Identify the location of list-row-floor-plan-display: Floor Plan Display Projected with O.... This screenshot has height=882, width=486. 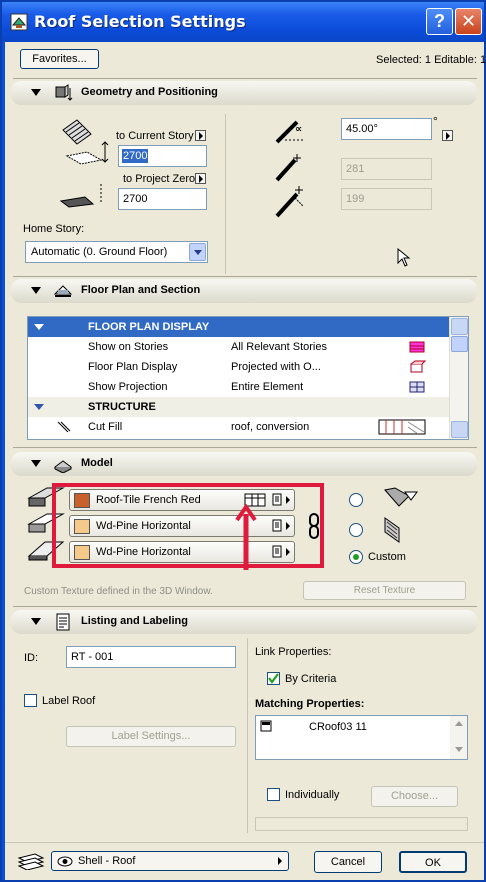
(239, 367).